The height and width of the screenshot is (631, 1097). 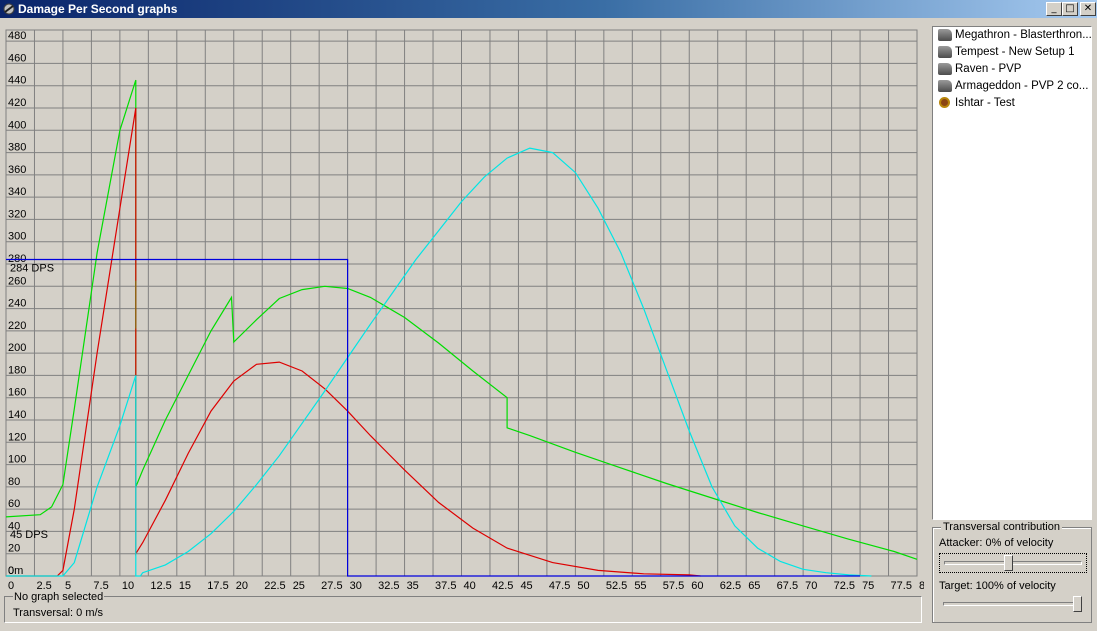 I want to click on y-tick-label: 340, so click(x=17, y=192).